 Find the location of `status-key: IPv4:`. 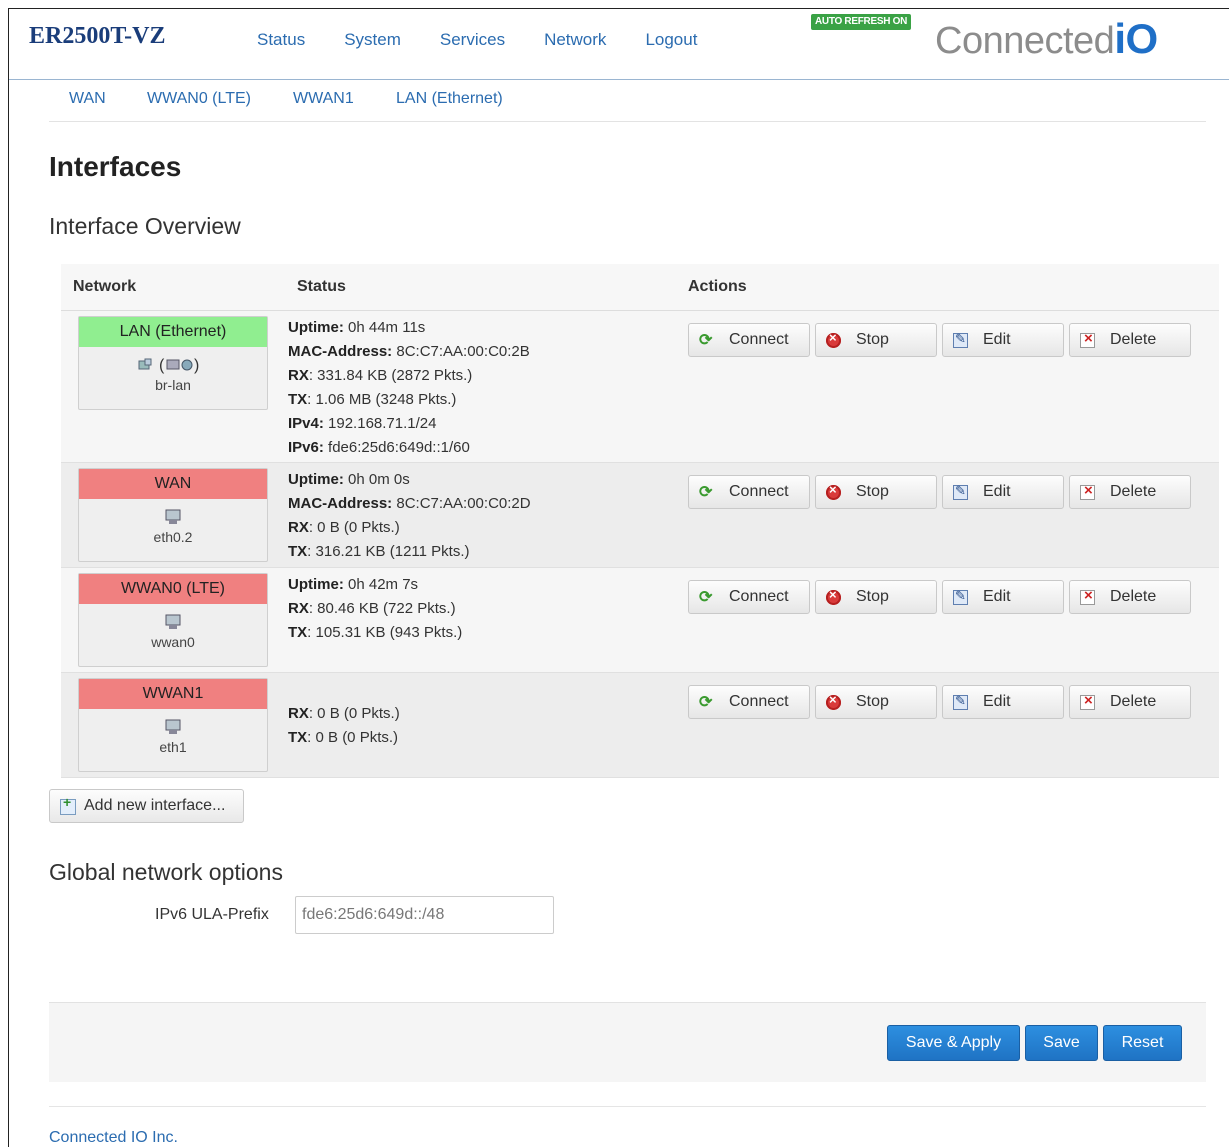

status-key: IPv4: is located at coordinates (306, 423).